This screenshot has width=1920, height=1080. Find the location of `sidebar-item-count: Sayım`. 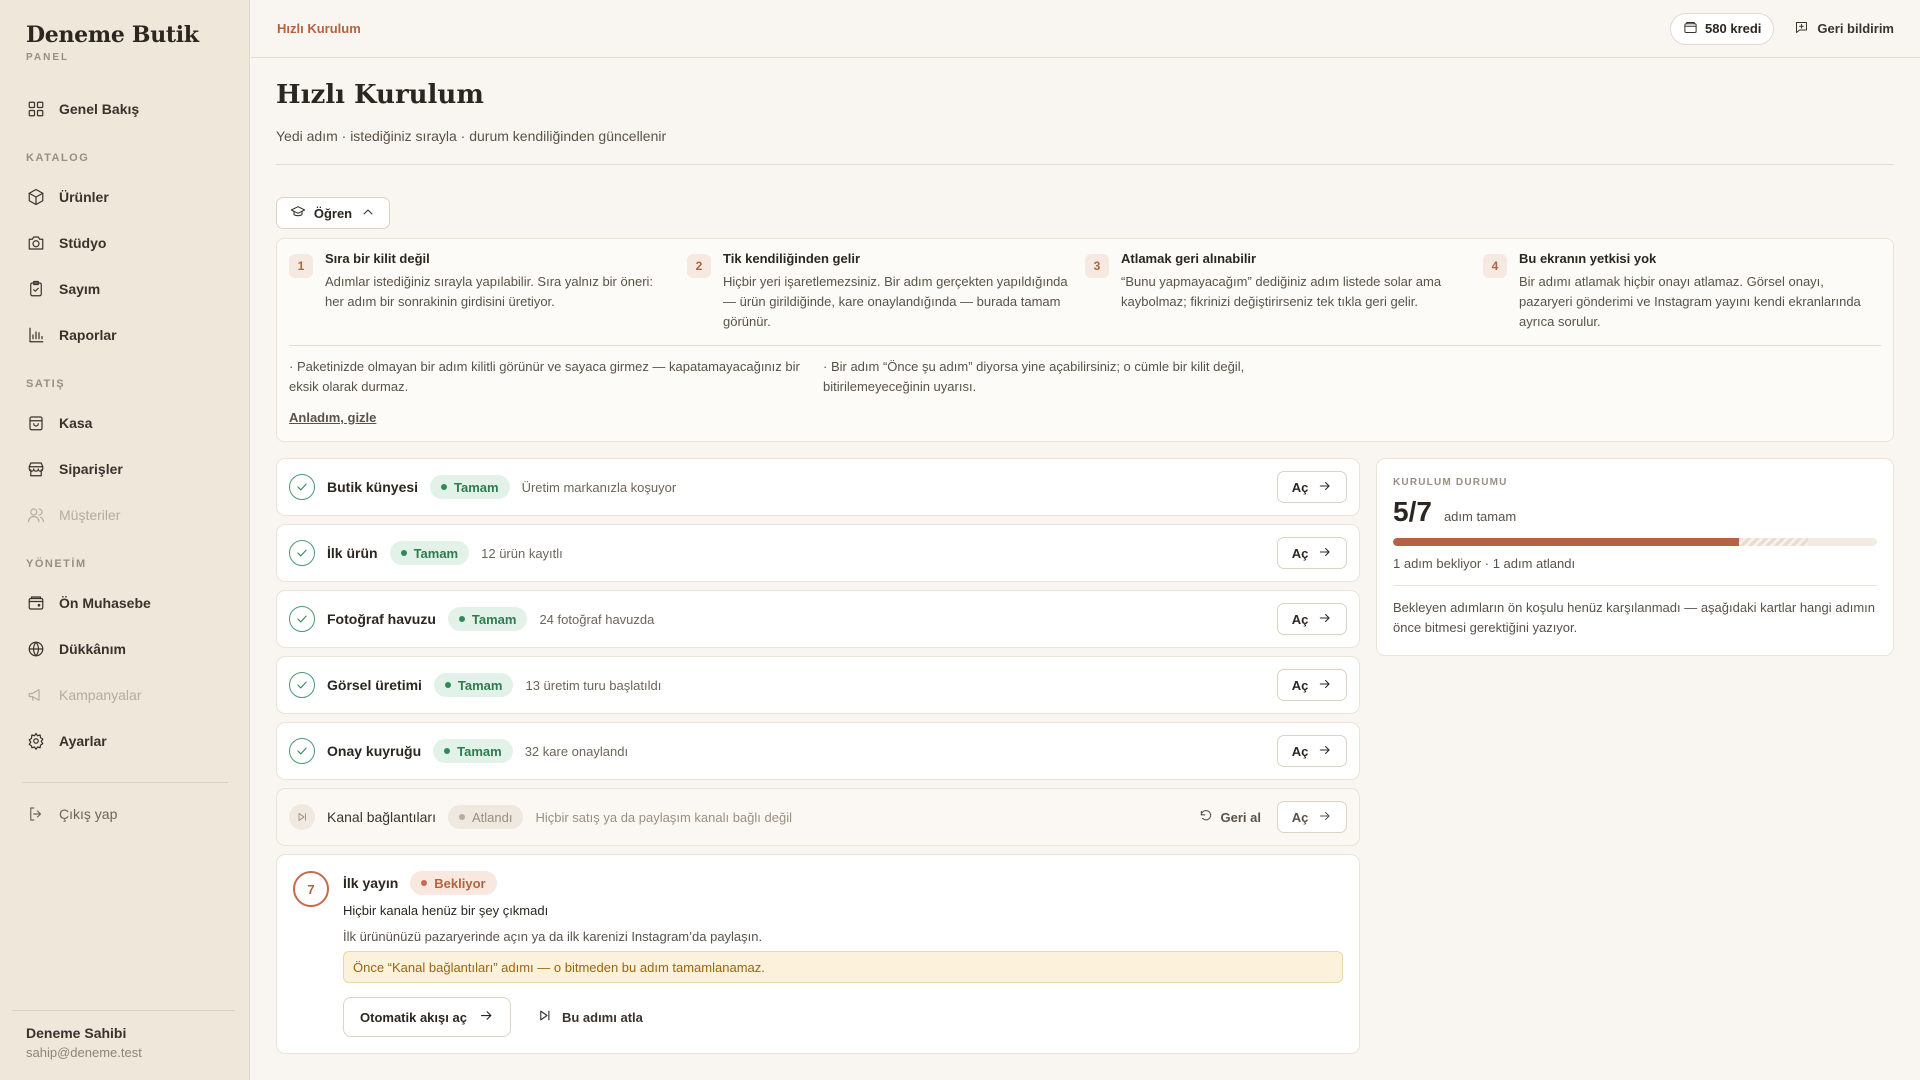

sidebar-item-count: Sayım is located at coordinates (125, 289).